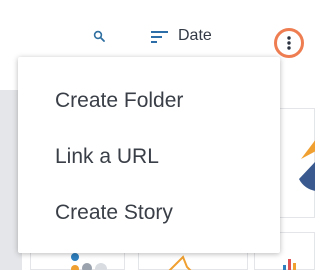 The width and height of the screenshot is (320, 270). What do you see at coordinates (195, 36) in the screenshot?
I see `sort-by-label: Date` at bounding box center [195, 36].